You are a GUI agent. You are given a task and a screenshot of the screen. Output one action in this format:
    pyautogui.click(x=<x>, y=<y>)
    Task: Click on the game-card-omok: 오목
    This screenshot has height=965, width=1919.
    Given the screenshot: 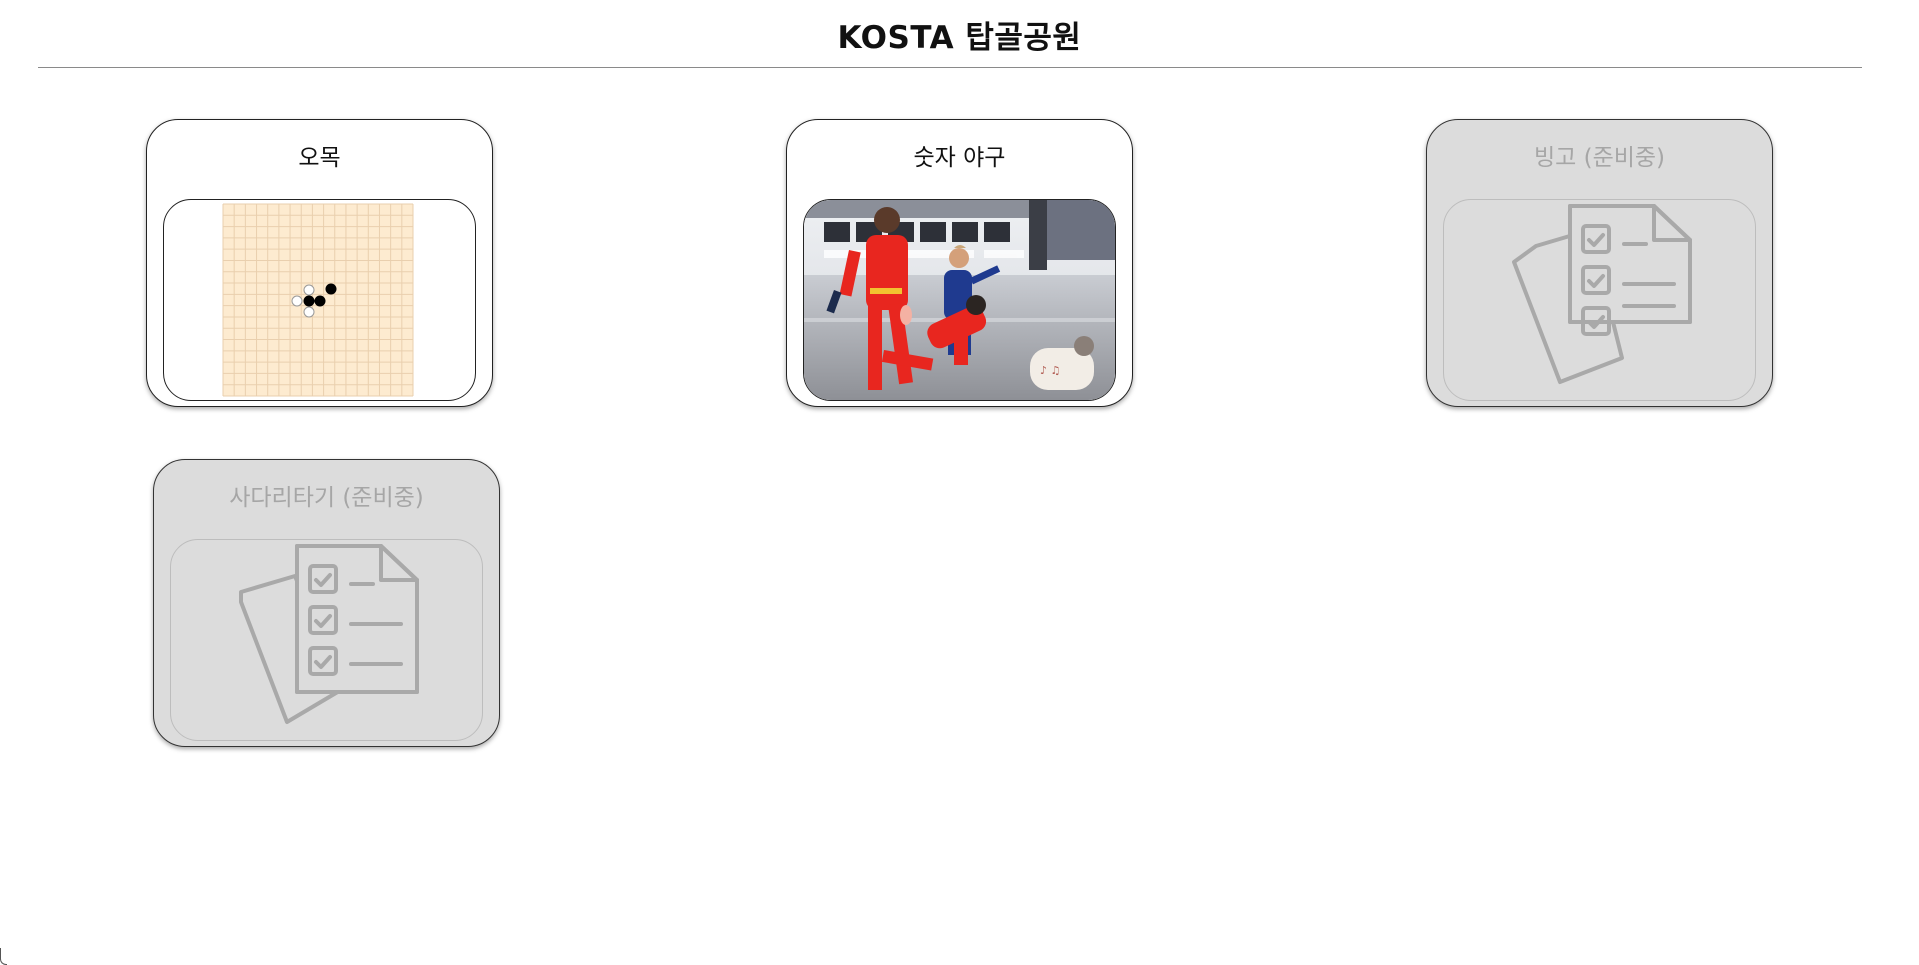 What is the action you would take?
    pyautogui.click(x=319, y=263)
    